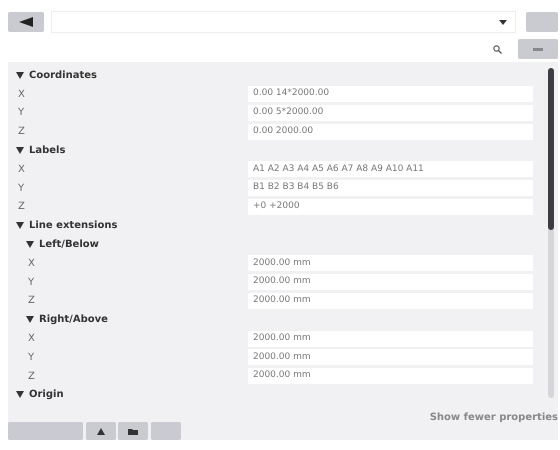  What do you see at coordinates (551, 233) in the screenshot?
I see `scrollbar` at bounding box center [551, 233].